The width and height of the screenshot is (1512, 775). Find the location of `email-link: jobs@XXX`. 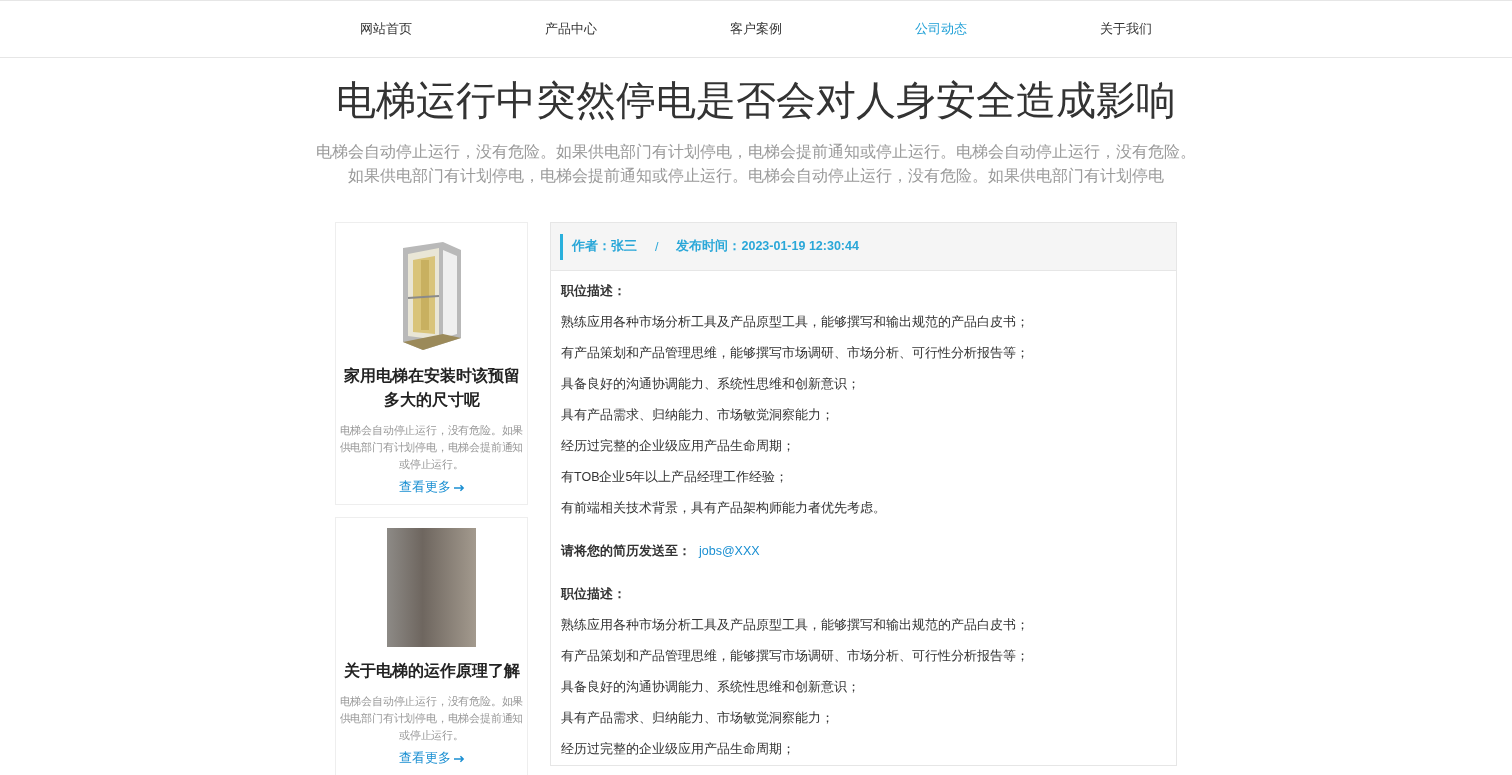

email-link: jobs@XXX is located at coordinates (729, 551).